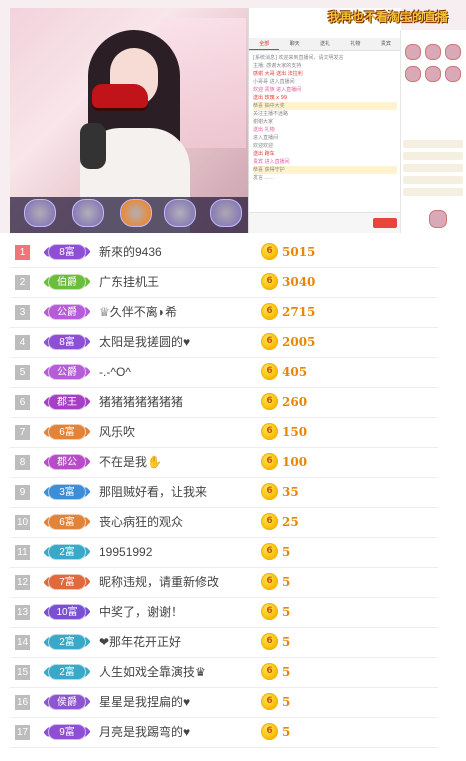  Describe the element at coordinates (264, 154) in the screenshot. I see `chat-message: 送出 跑车` at that location.